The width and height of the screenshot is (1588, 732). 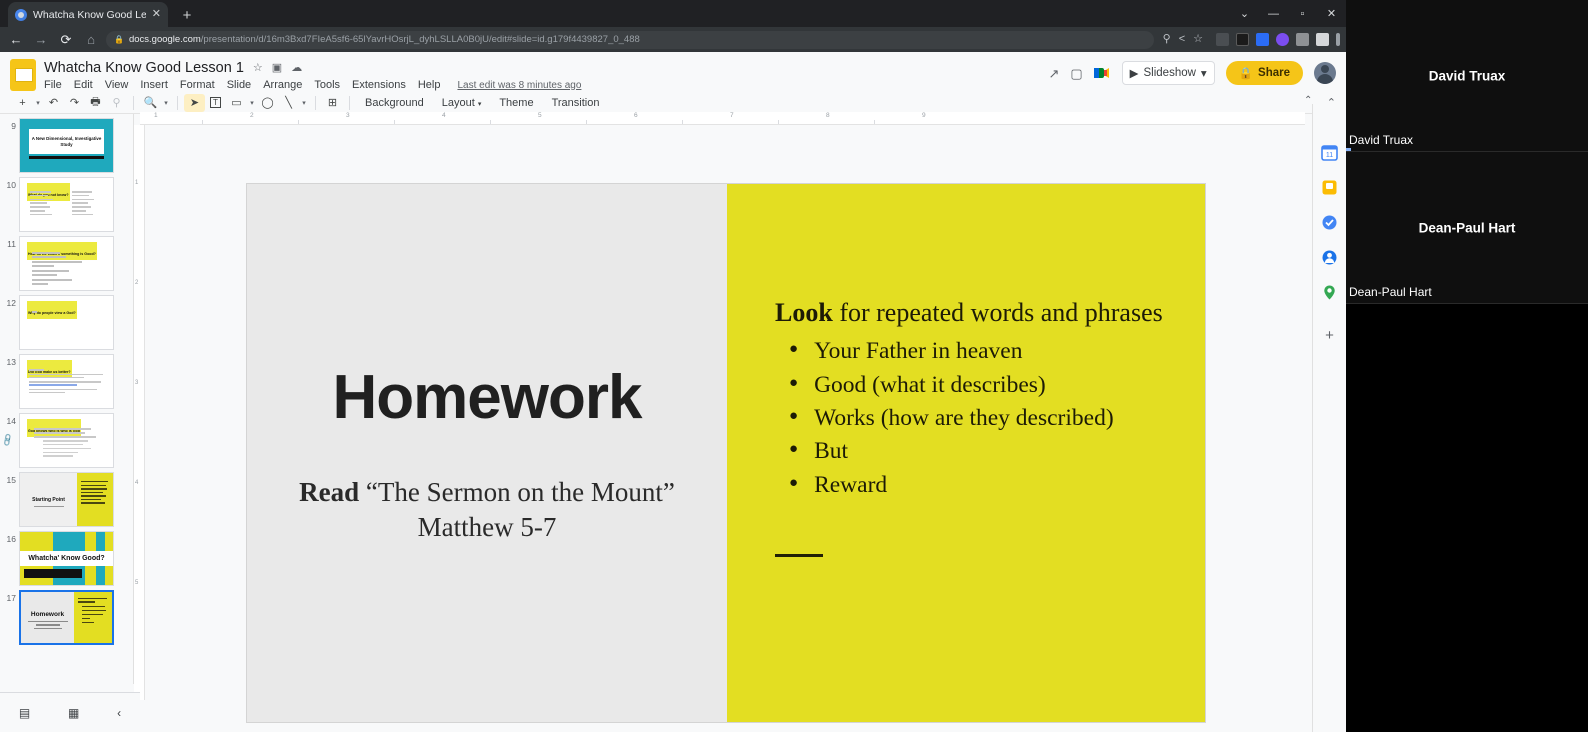 I want to click on purple-ext-icon, so click(x=1282, y=39).